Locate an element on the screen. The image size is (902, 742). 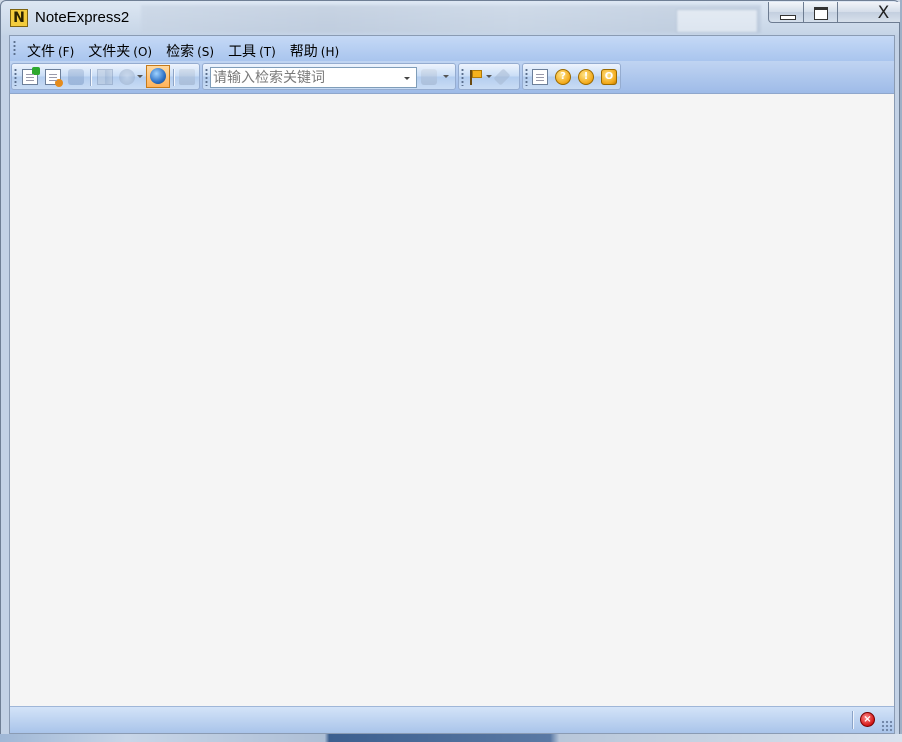
copy-reference-icon is located at coordinates (54, 78).